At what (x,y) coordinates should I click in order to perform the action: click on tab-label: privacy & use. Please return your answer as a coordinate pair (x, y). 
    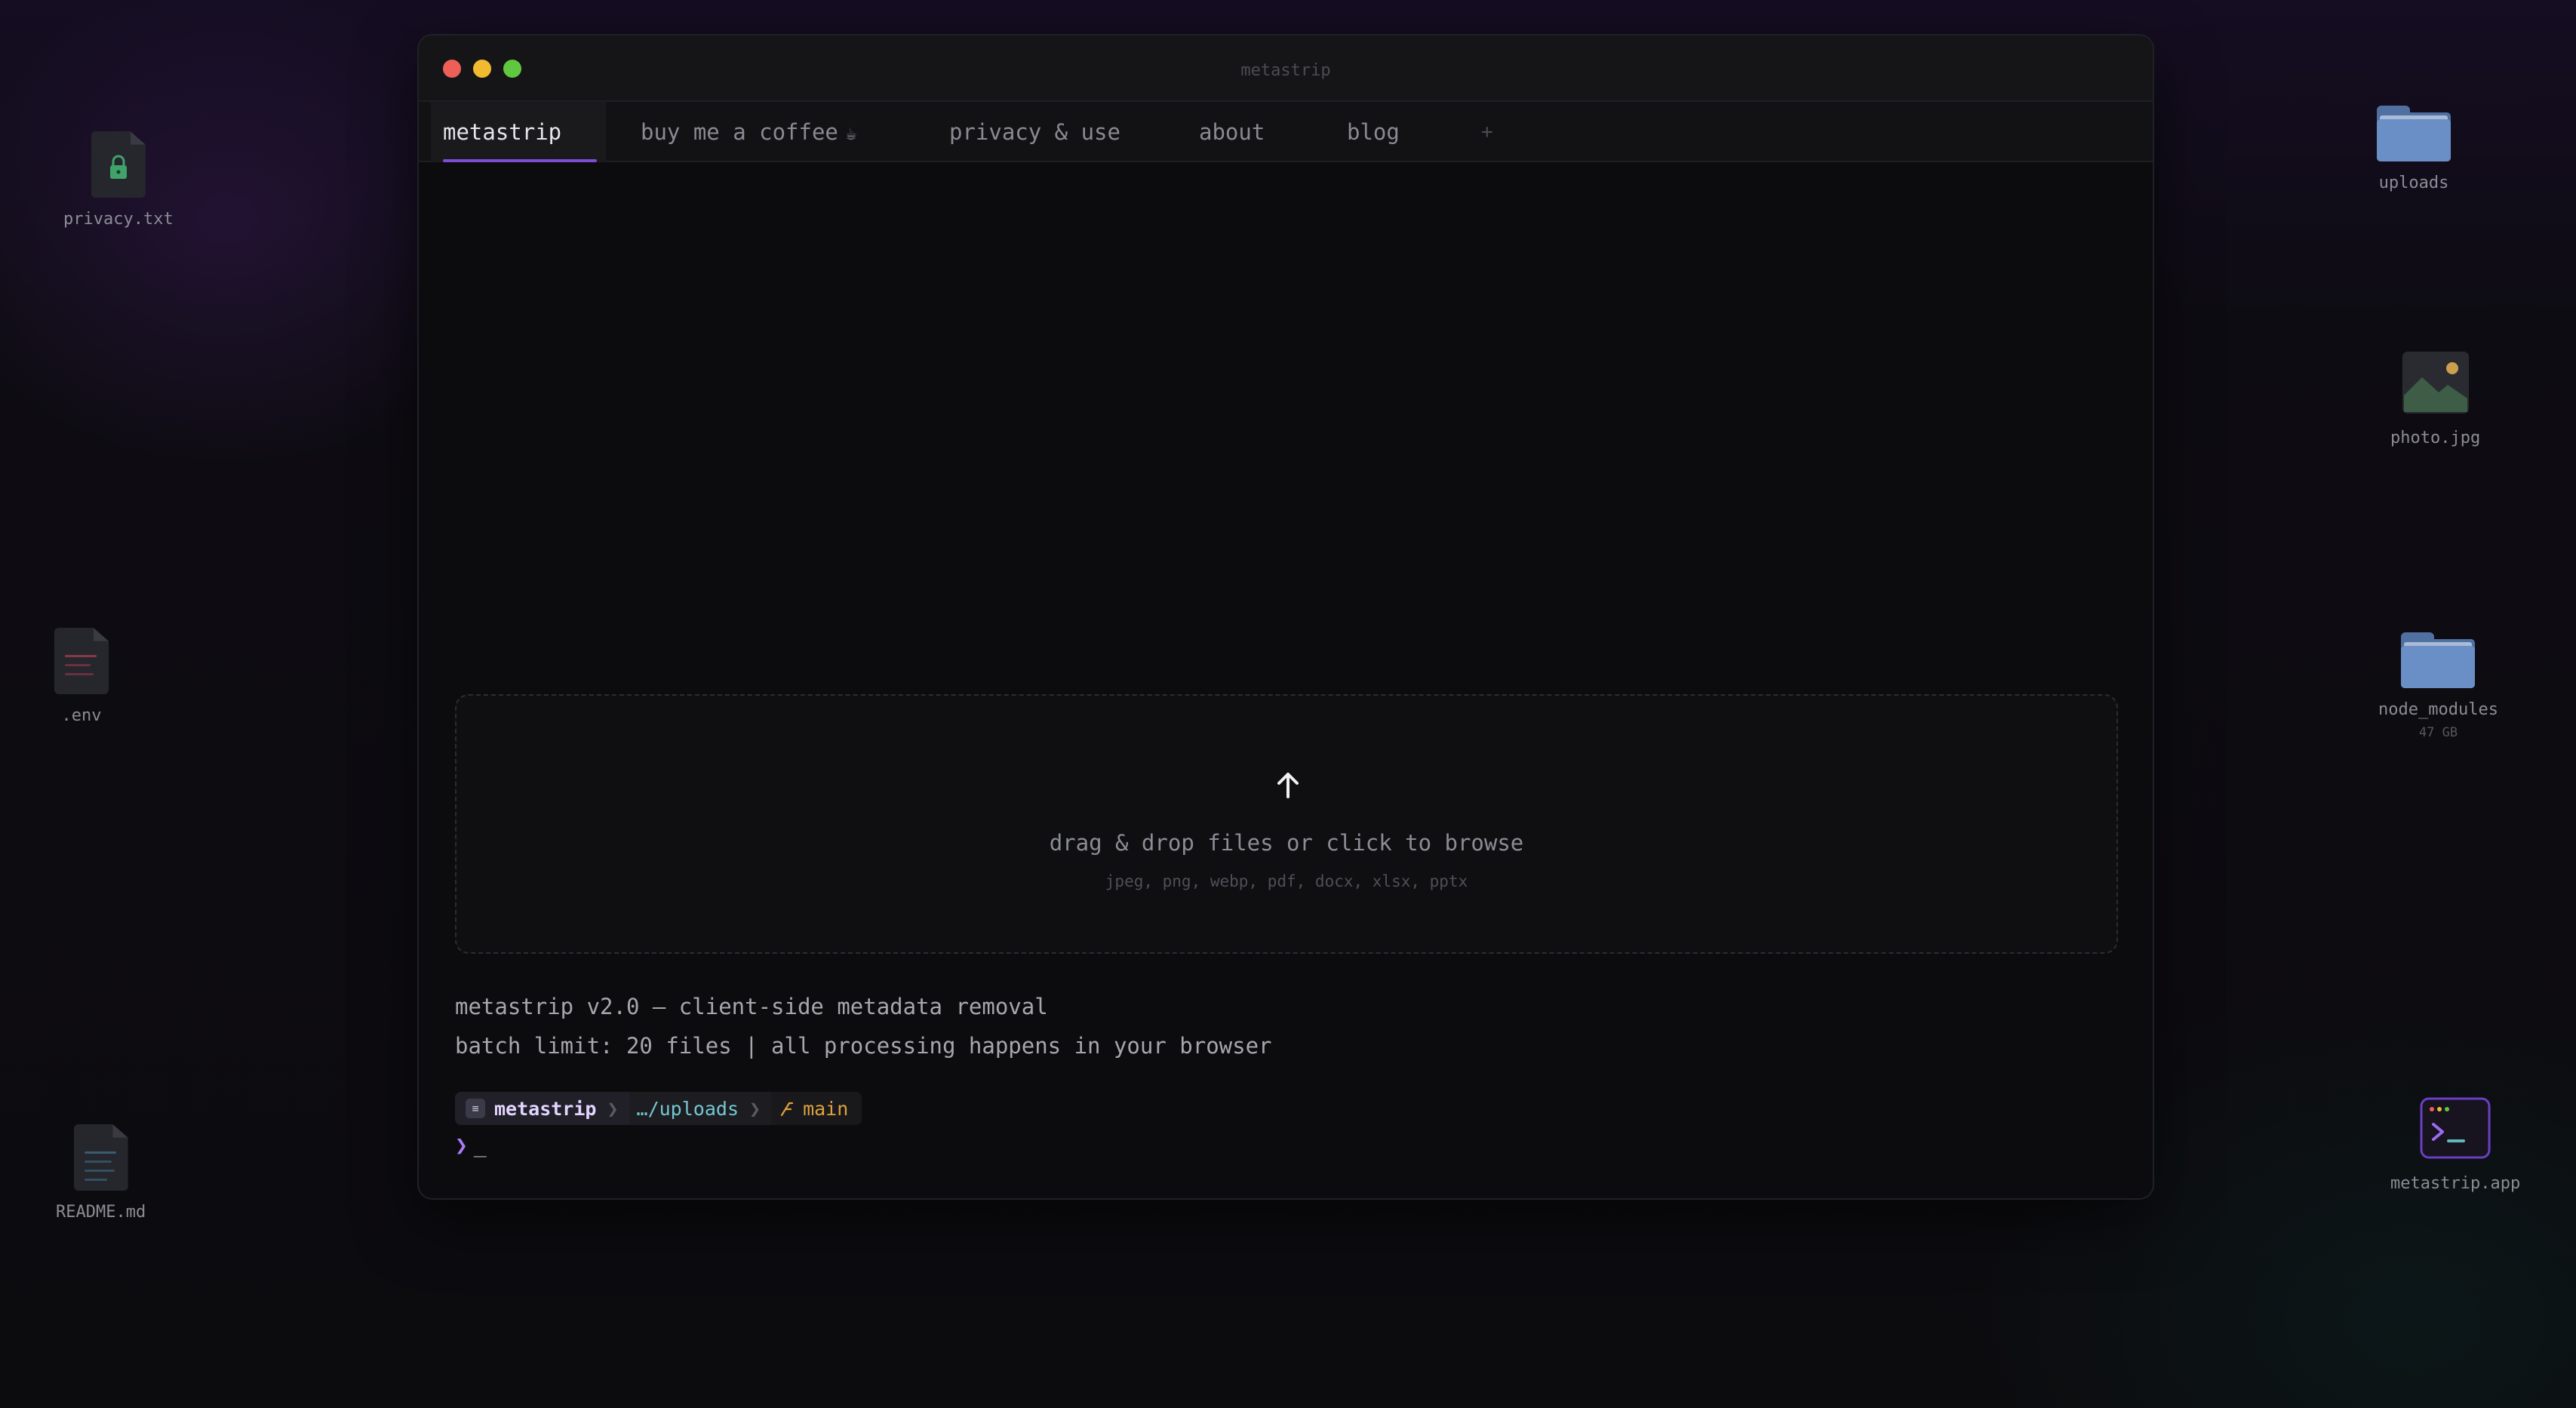
    Looking at the image, I should click on (1034, 132).